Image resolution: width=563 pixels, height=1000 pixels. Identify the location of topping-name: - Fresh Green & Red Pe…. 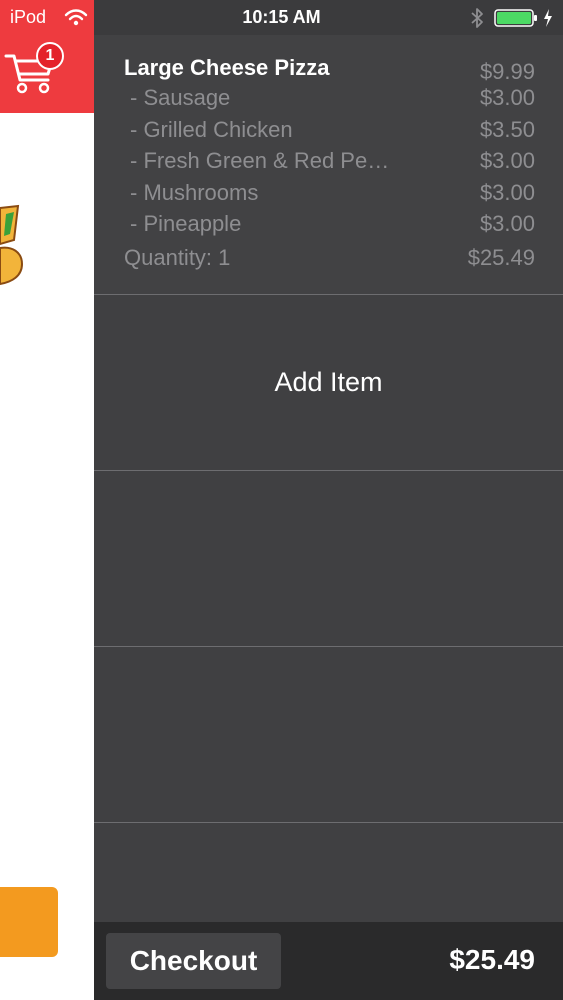
(260, 160).